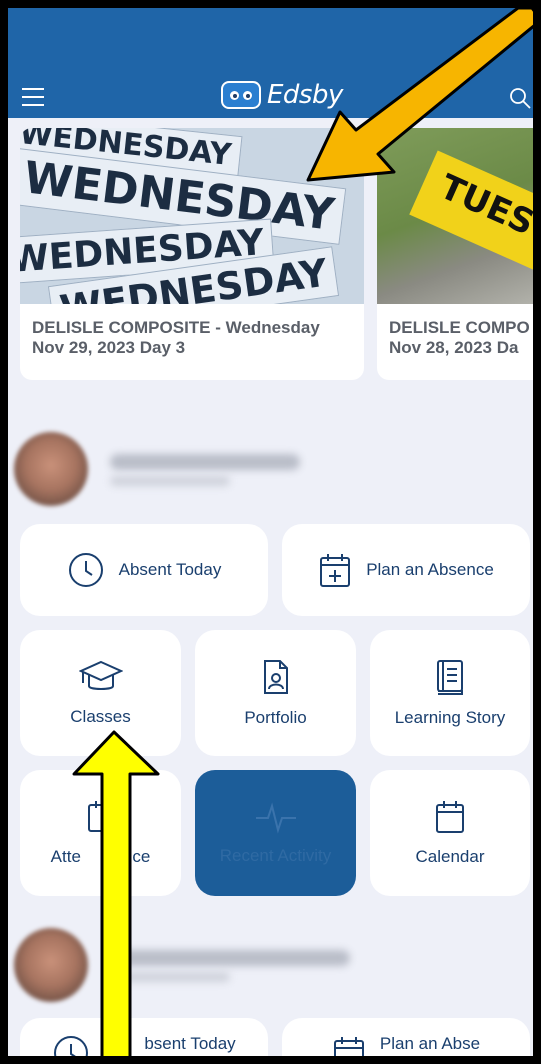 The width and height of the screenshot is (541, 1064). Describe the element at coordinates (170, 481) in the screenshot. I see `student-subtext-blurred` at that location.